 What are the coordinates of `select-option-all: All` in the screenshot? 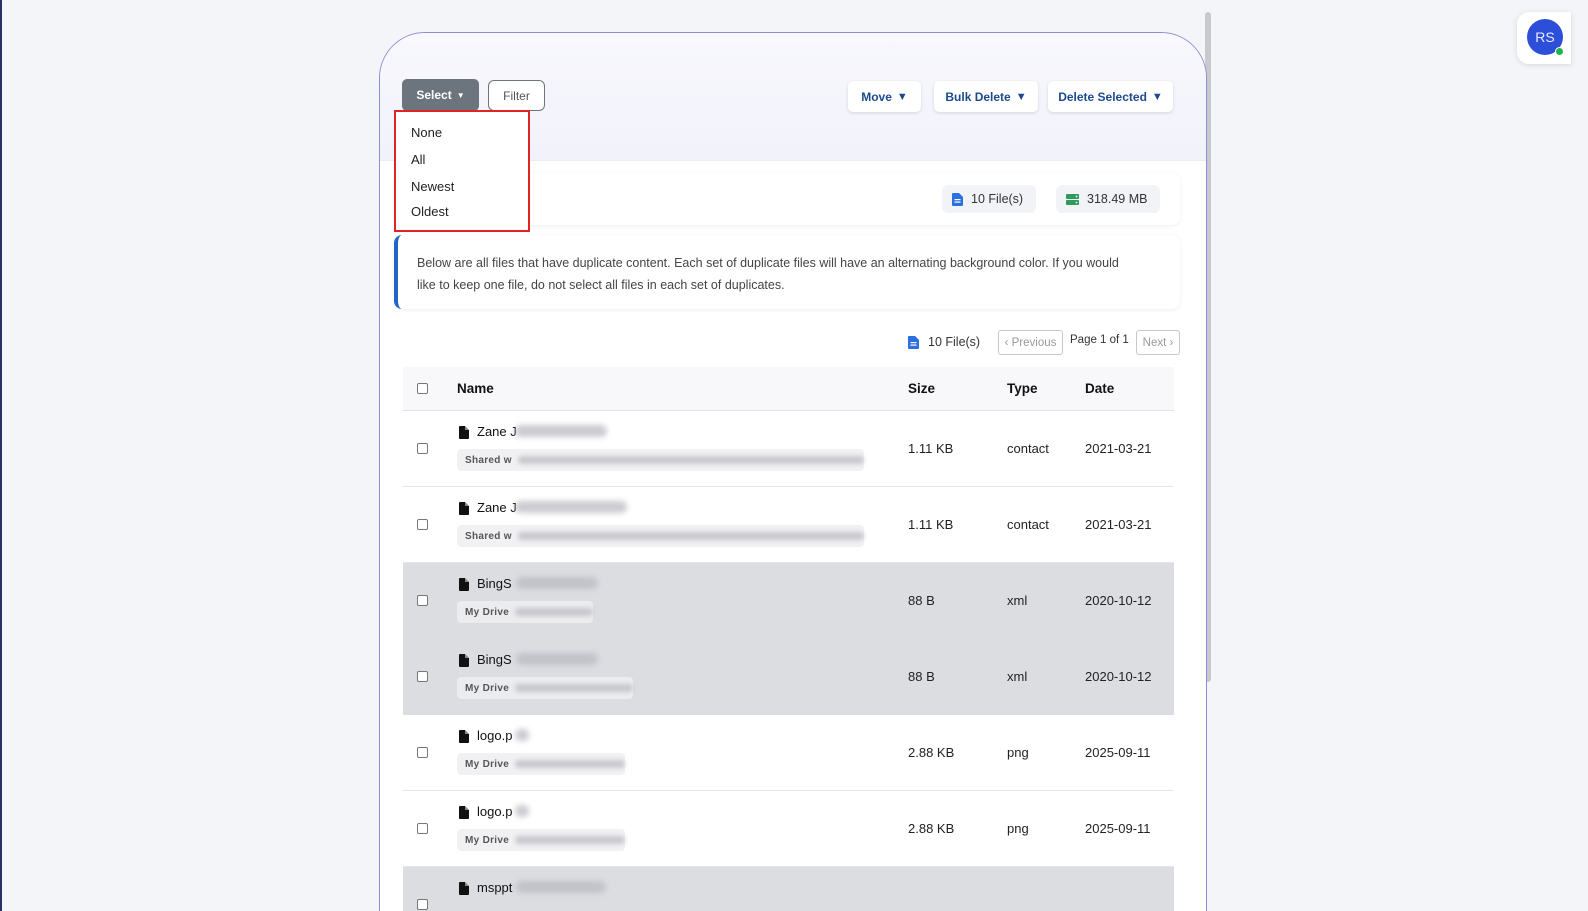 It's located at (418, 159).